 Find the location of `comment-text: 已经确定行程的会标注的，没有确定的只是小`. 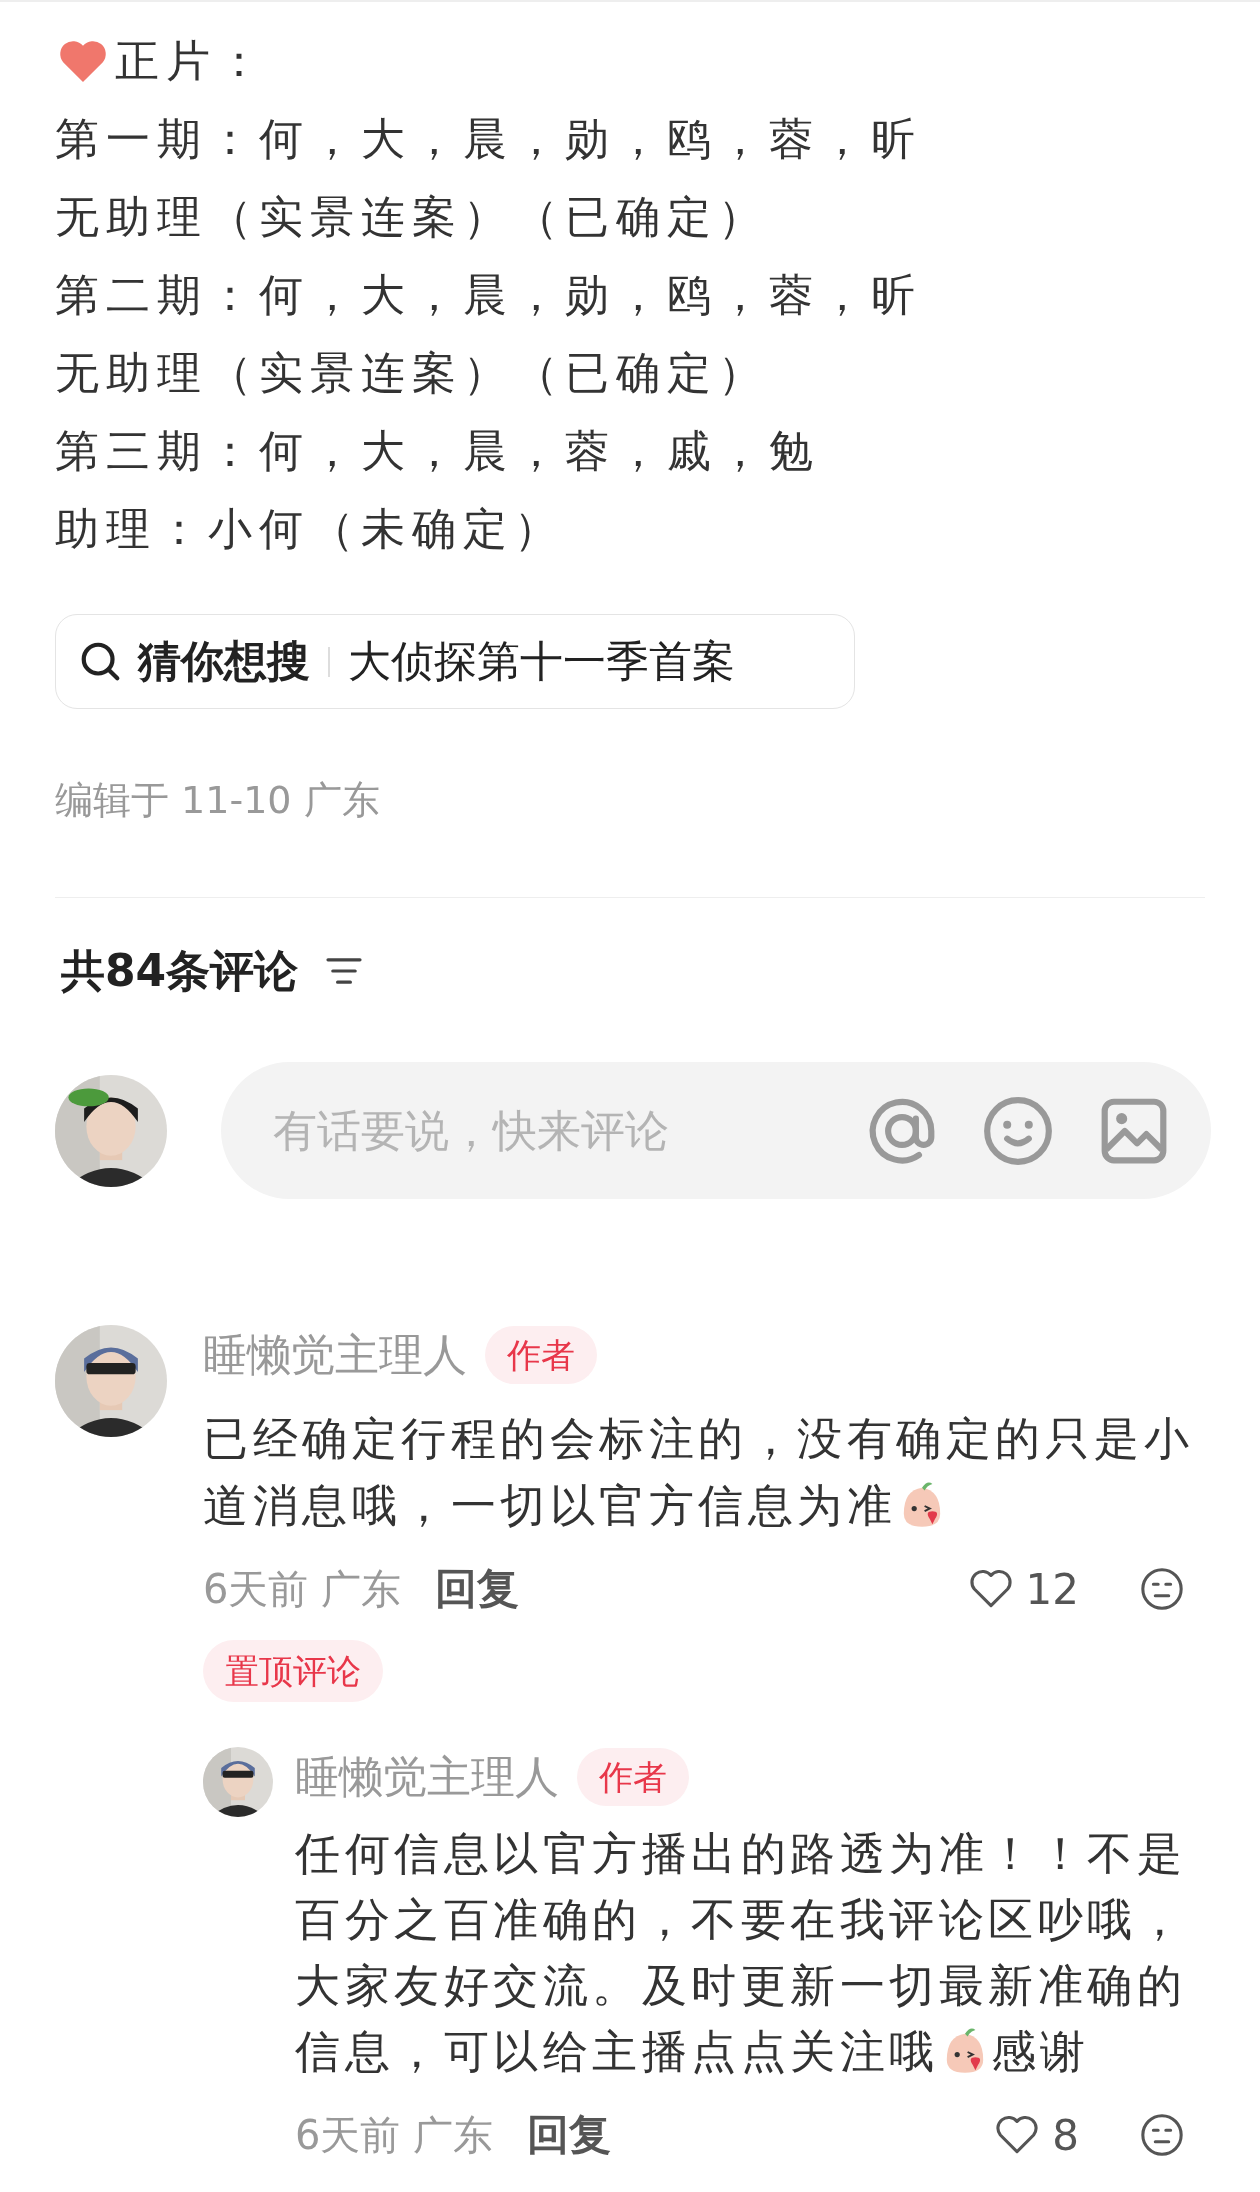

comment-text: 已经确定行程的会标注的，没有确定的只是小 is located at coordinates (698, 1439).